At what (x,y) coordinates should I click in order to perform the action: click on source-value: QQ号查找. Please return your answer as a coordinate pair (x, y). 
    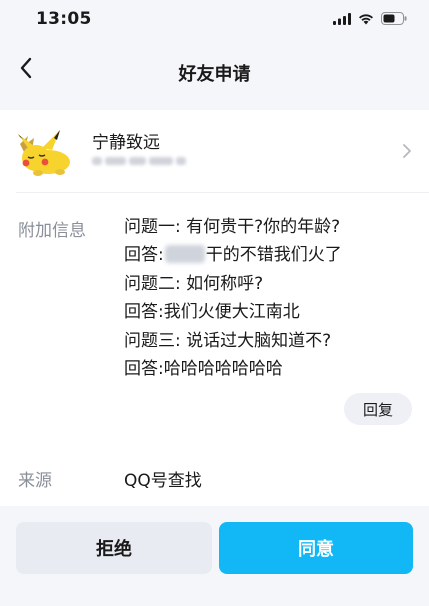
    Looking at the image, I should click on (163, 481).